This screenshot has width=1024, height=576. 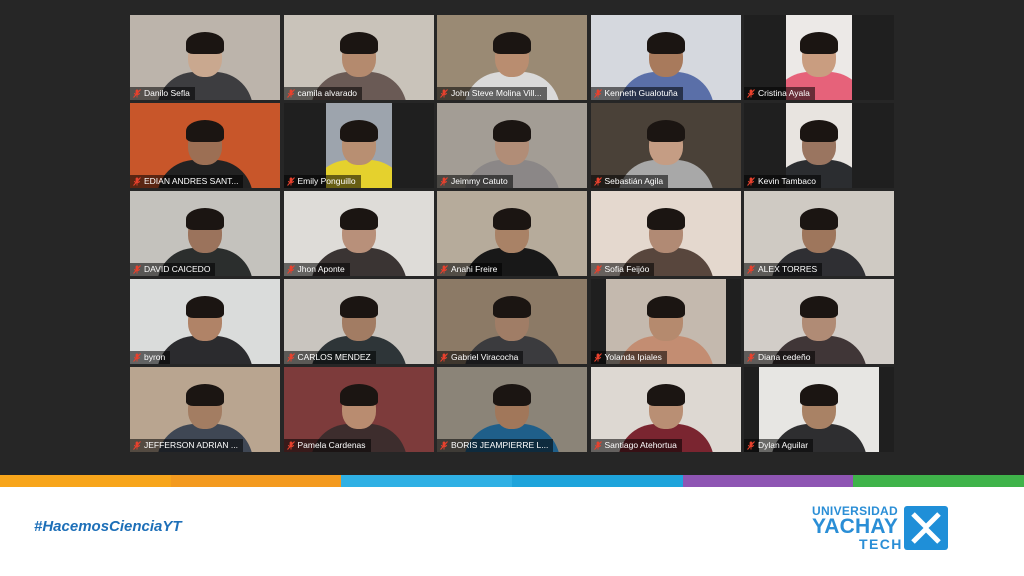 What do you see at coordinates (177, 269) in the screenshot?
I see `participant-name: DAVID CAICEDO` at bounding box center [177, 269].